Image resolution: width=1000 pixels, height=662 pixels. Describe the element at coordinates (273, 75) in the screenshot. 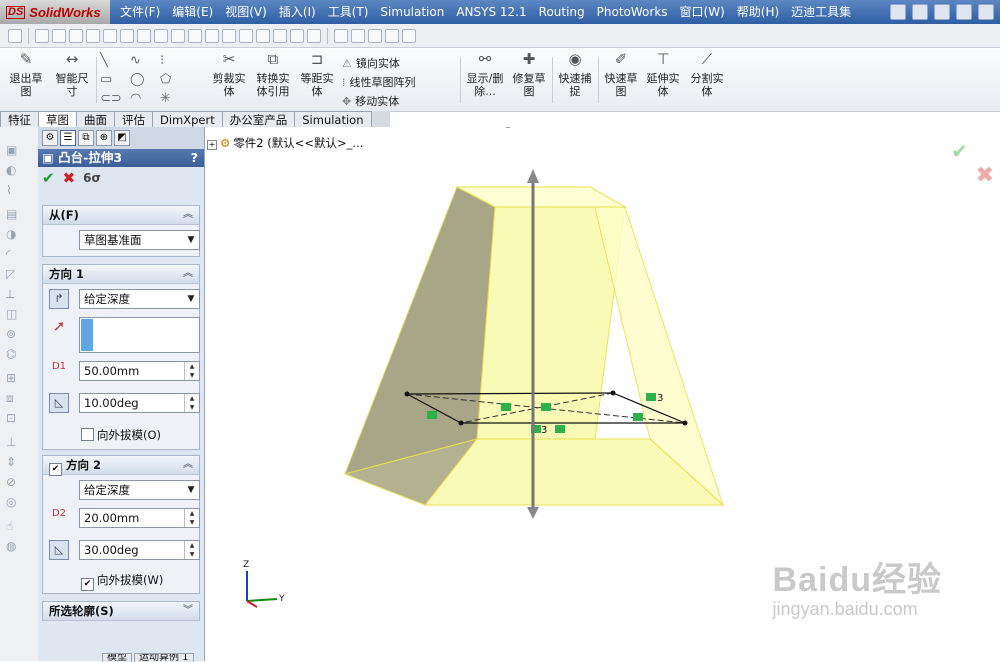

I see `convert-entities-button: ⧉ 转换实体引用` at that location.